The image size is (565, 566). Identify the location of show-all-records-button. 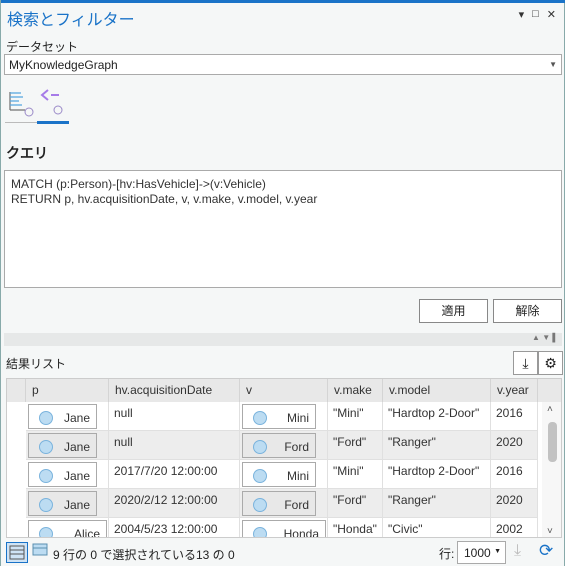
(17, 552).